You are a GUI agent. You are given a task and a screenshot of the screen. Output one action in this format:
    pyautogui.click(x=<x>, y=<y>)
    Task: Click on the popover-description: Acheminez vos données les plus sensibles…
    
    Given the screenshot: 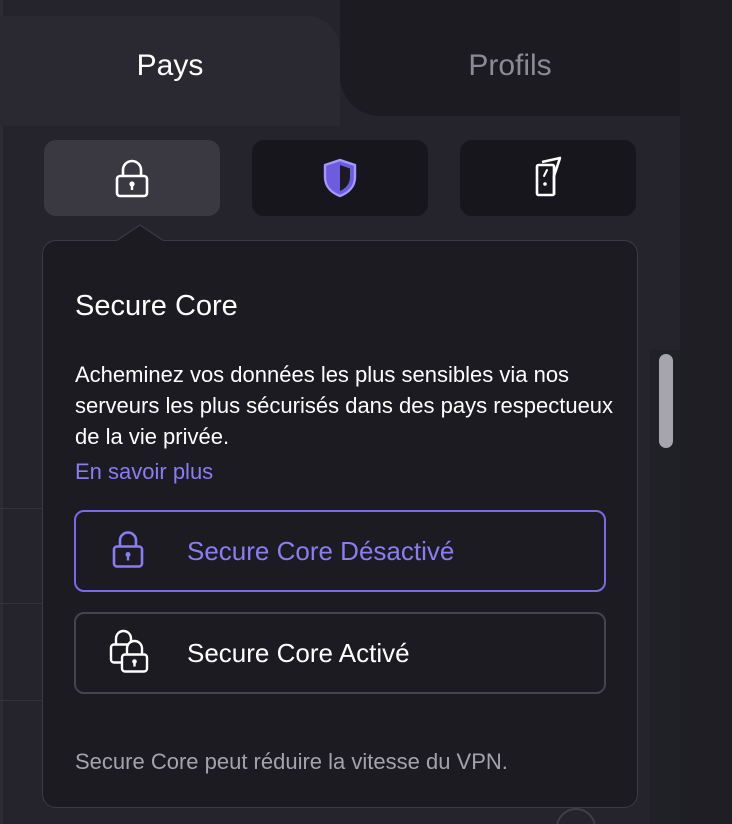 What is the action you would take?
    pyautogui.click(x=344, y=405)
    